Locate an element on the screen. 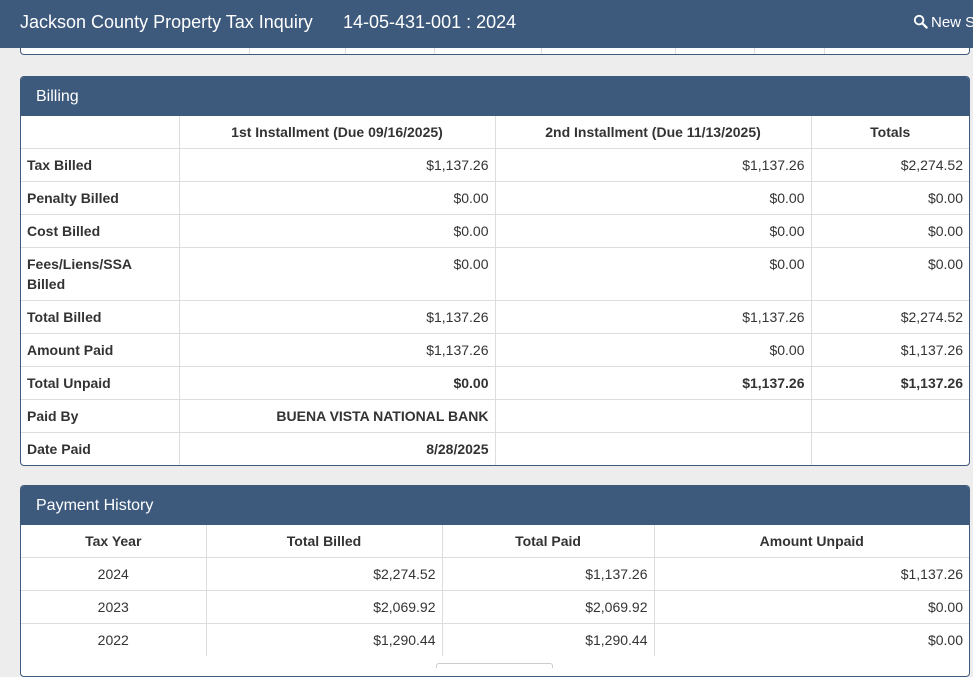 This screenshot has width=973, height=677. total-billed-cell: $2,274.52 is located at coordinates (324, 574).